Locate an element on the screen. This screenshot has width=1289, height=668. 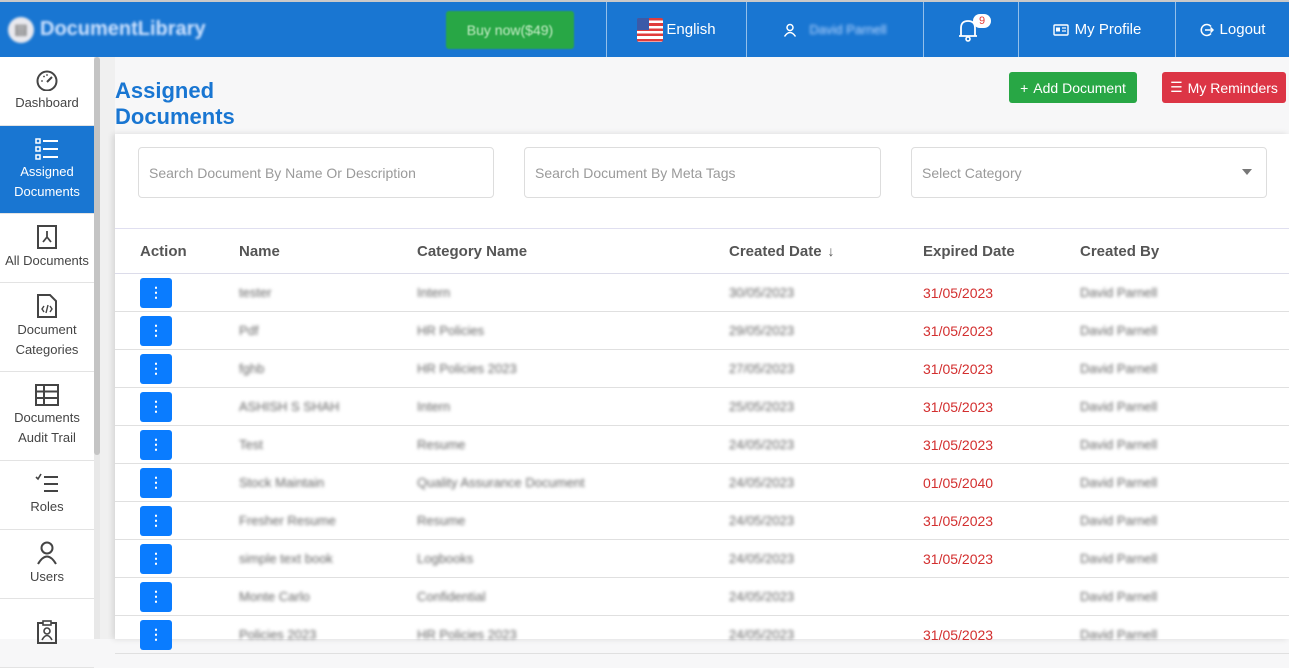
speedometer-icon is located at coordinates (47, 80).